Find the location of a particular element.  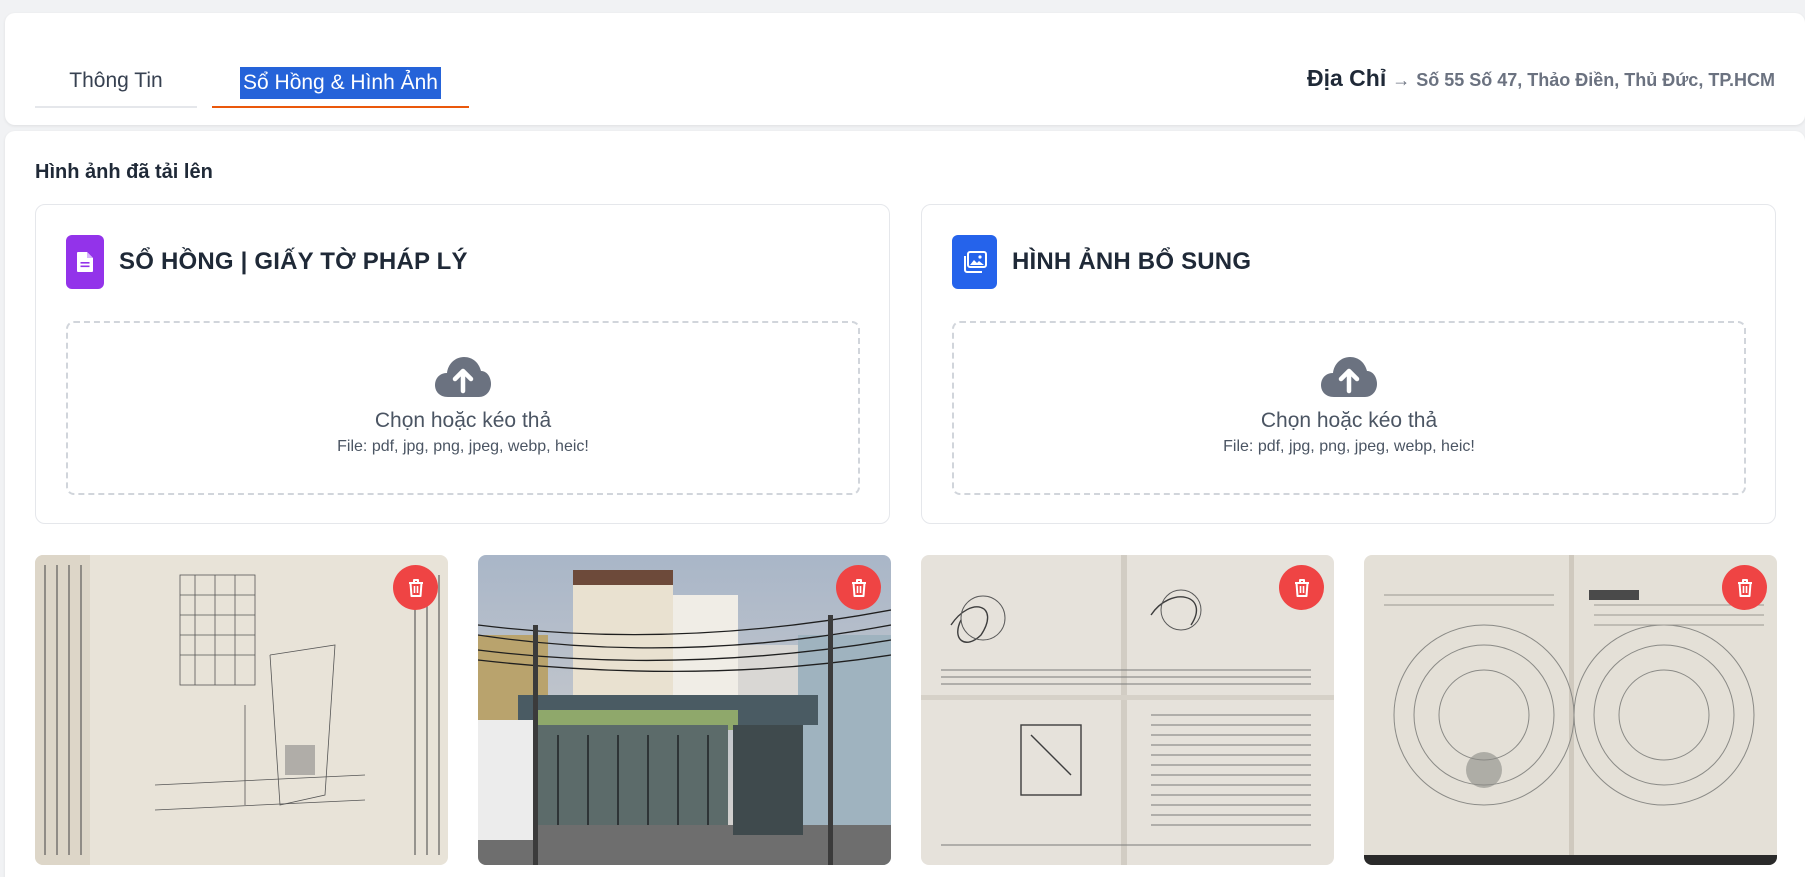

house-front-photo-image is located at coordinates (684, 710).